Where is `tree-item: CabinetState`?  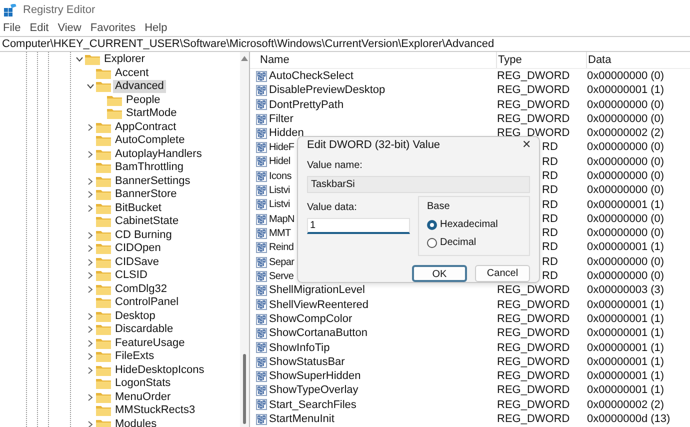
tree-item: CabinetState is located at coordinates (147, 221).